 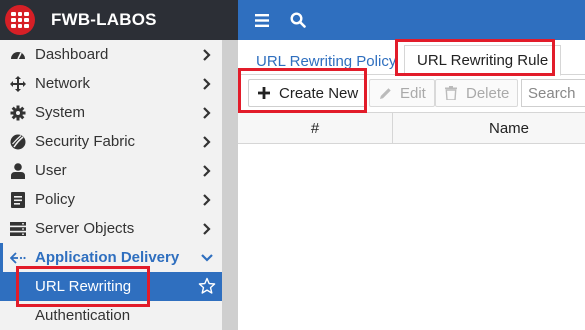 What do you see at coordinates (315, 128) in the screenshot?
I see `column-header-number: #` at bounding box center [315, 128].